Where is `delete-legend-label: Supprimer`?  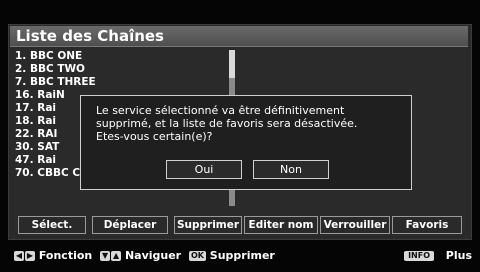 delete-legend-label: Supprimer is located at coordinates (242, 255).